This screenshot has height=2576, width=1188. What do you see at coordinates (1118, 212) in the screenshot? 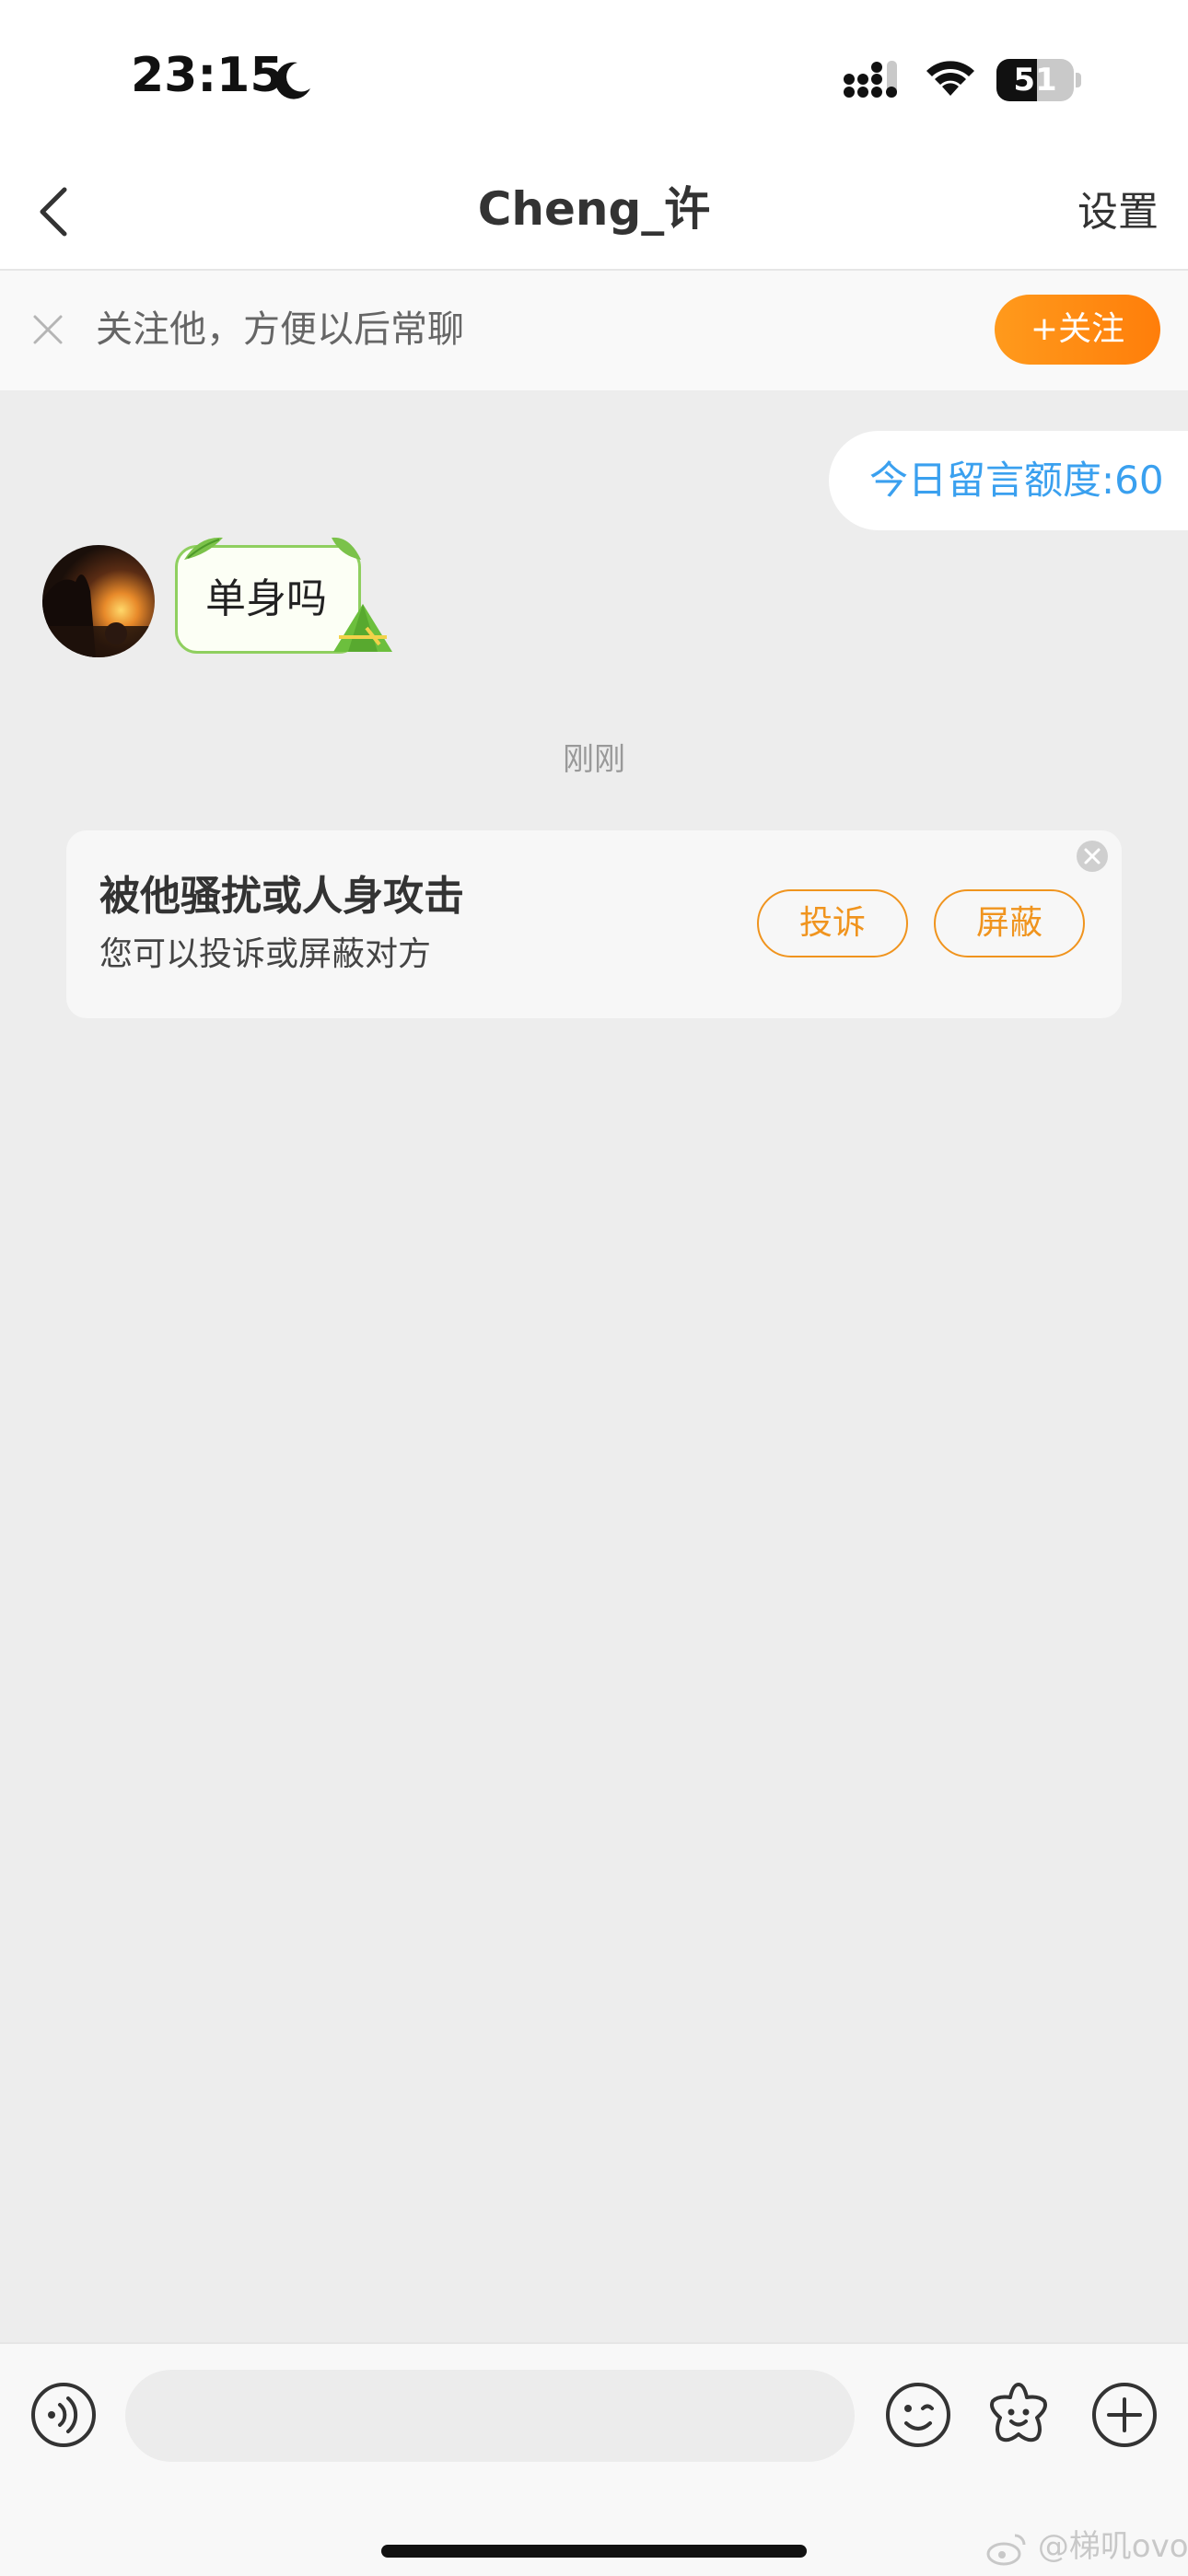
I see `settings-button: 设置` at bounding box center [1118, 212].